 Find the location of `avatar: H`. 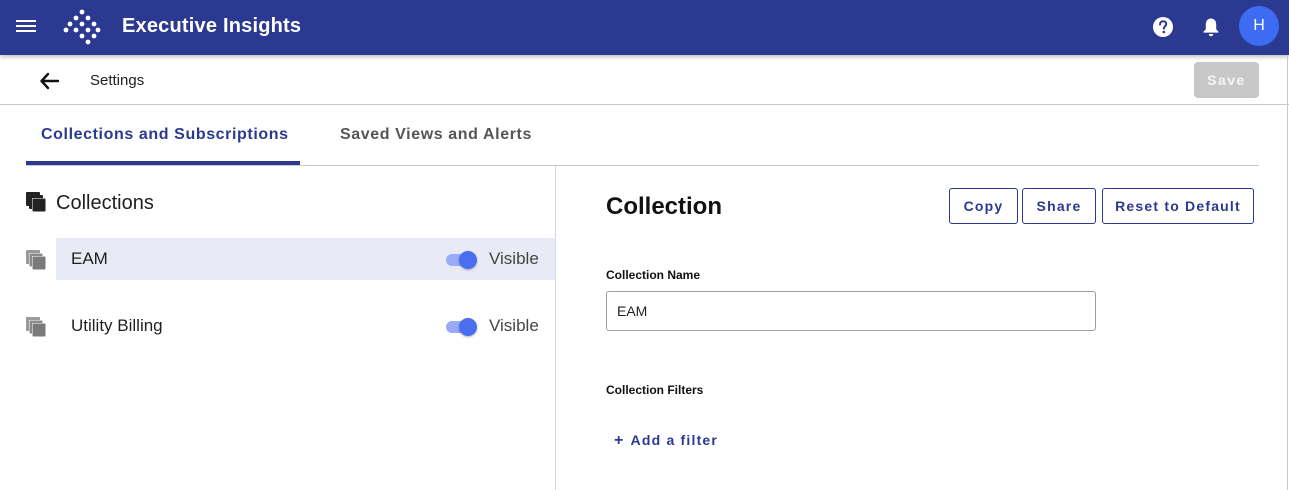

avatar: H is located at coordinates (1259, 26).